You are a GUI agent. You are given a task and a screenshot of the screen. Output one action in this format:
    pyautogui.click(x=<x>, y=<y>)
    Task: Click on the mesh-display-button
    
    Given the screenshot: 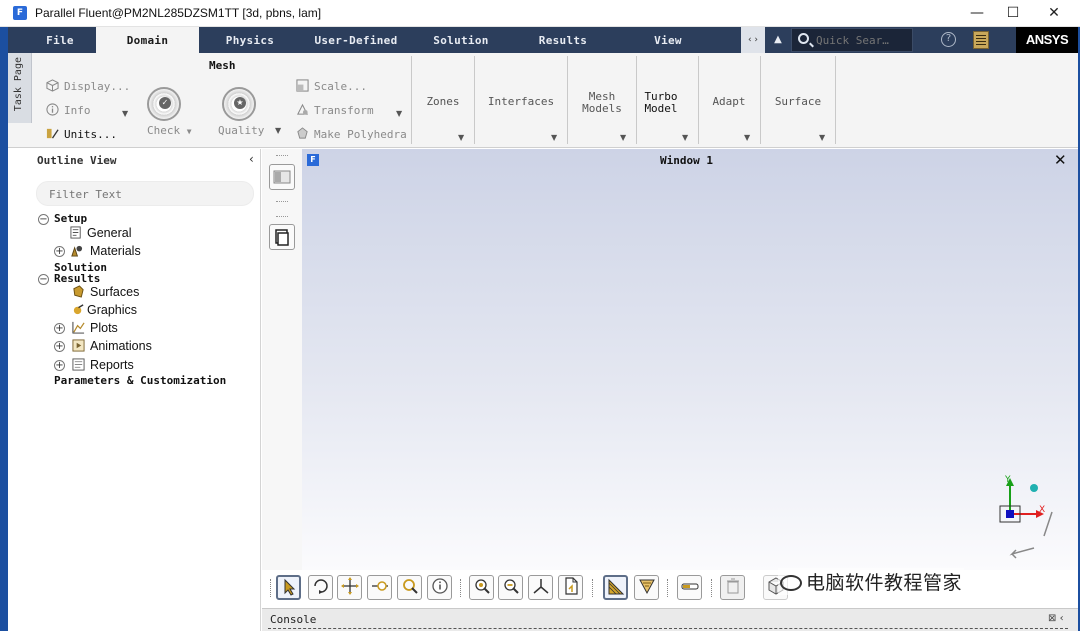 What is the action you would take?
    pyautogui.click(x=615, y=587)
    